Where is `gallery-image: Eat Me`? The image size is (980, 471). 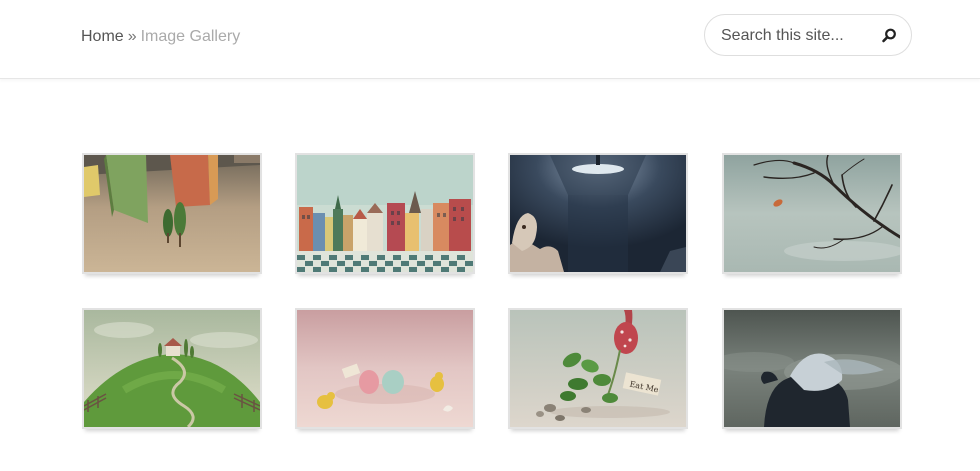 gallery-image: Eat Me is located at coordinates (598, 368).